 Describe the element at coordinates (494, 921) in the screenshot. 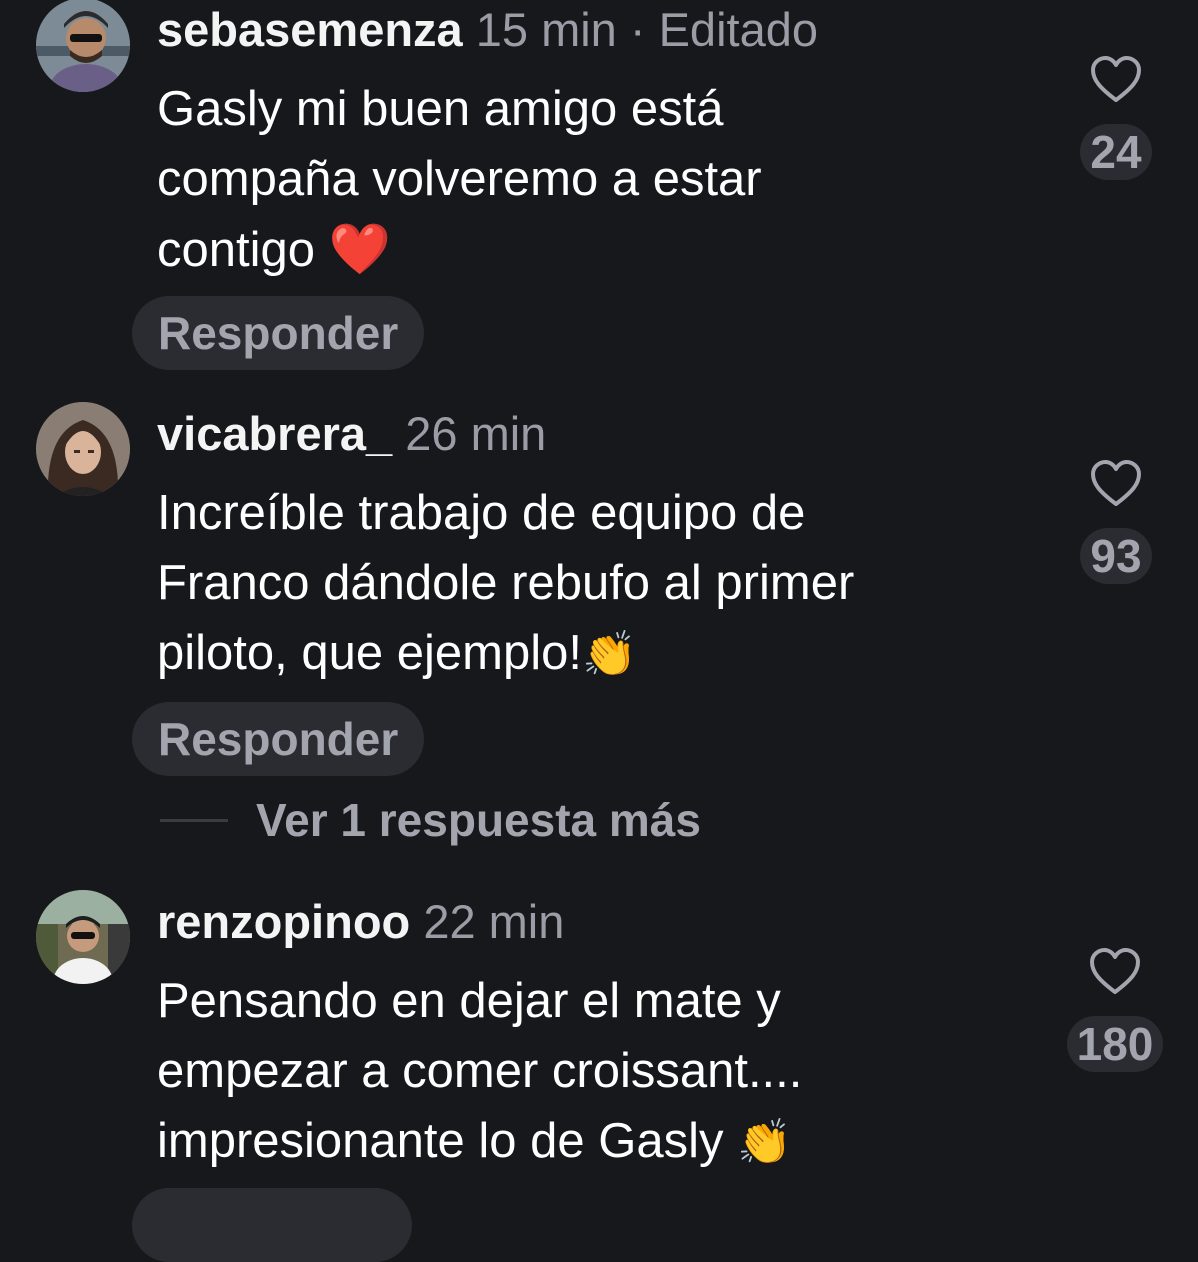

I see `comment-meta: 22 min` at that location.